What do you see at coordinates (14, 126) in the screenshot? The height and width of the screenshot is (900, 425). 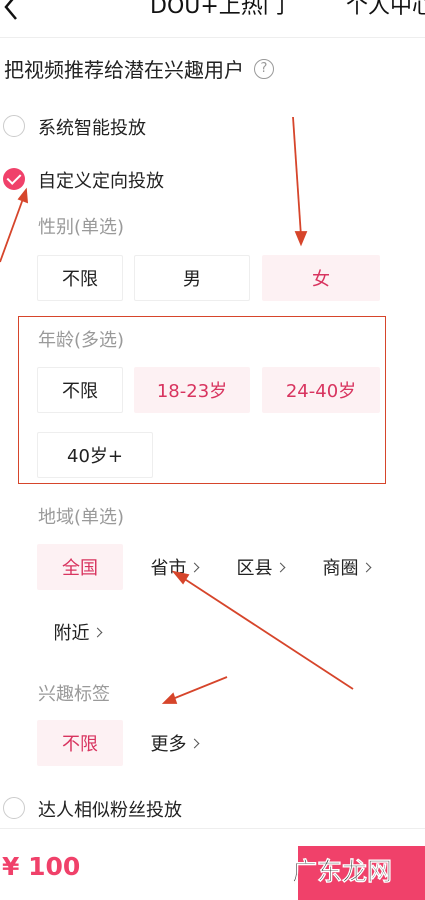 I see `system-radio` at bounding box center [14, 126].